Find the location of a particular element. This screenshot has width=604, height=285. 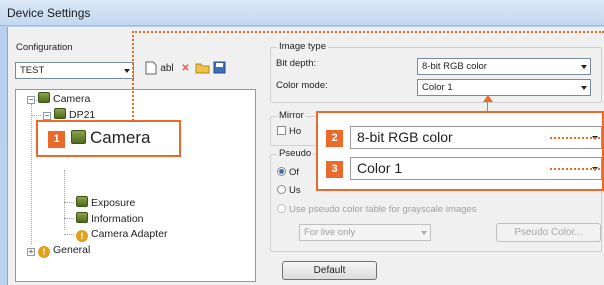

radio-selected-icon is located at coordinates (281, 171).